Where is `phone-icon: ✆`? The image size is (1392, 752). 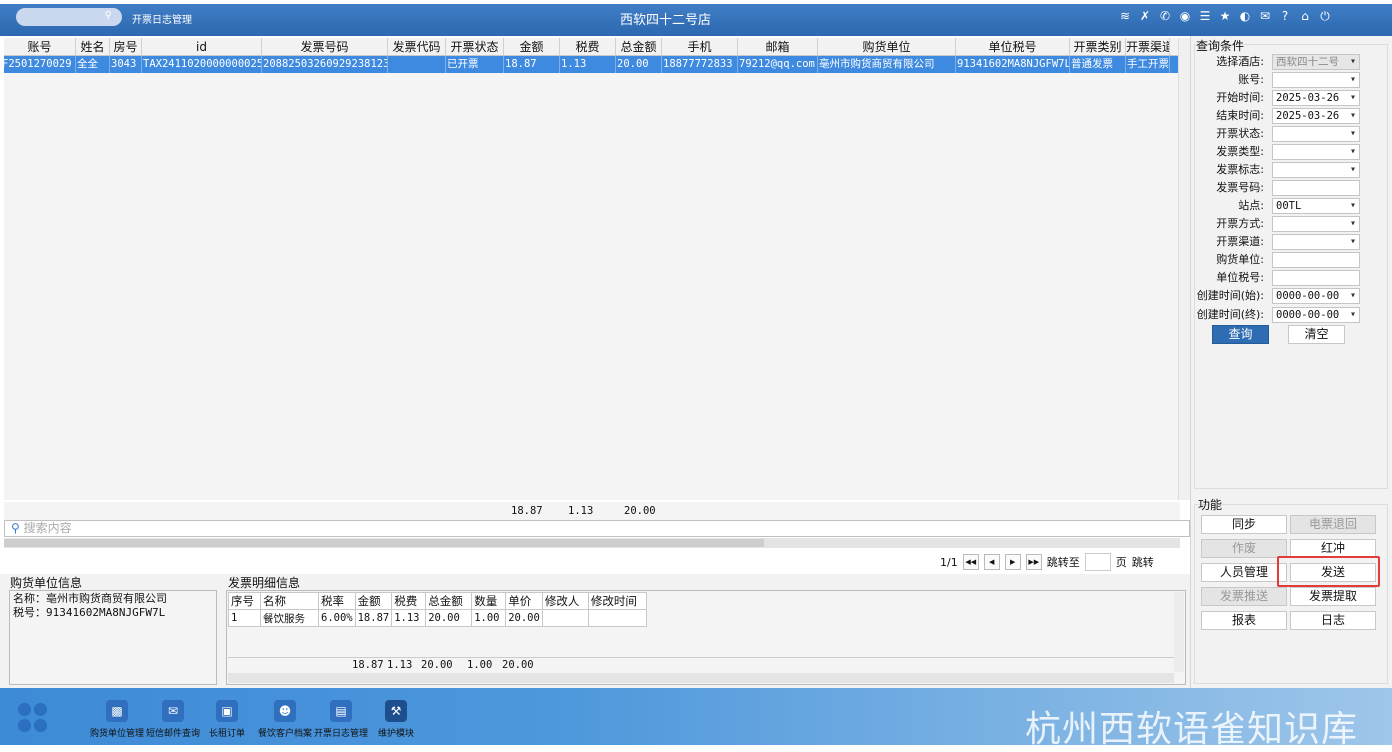 phone-icon: ✆ is located at coordinates (1165, 16).